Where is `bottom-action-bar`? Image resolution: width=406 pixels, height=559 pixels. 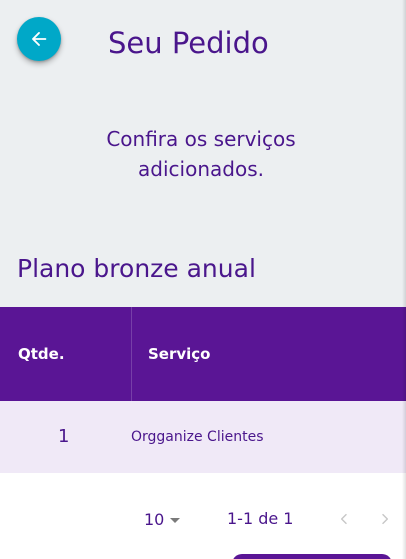 bottom-action-bar is located at coordinates (312, 556).